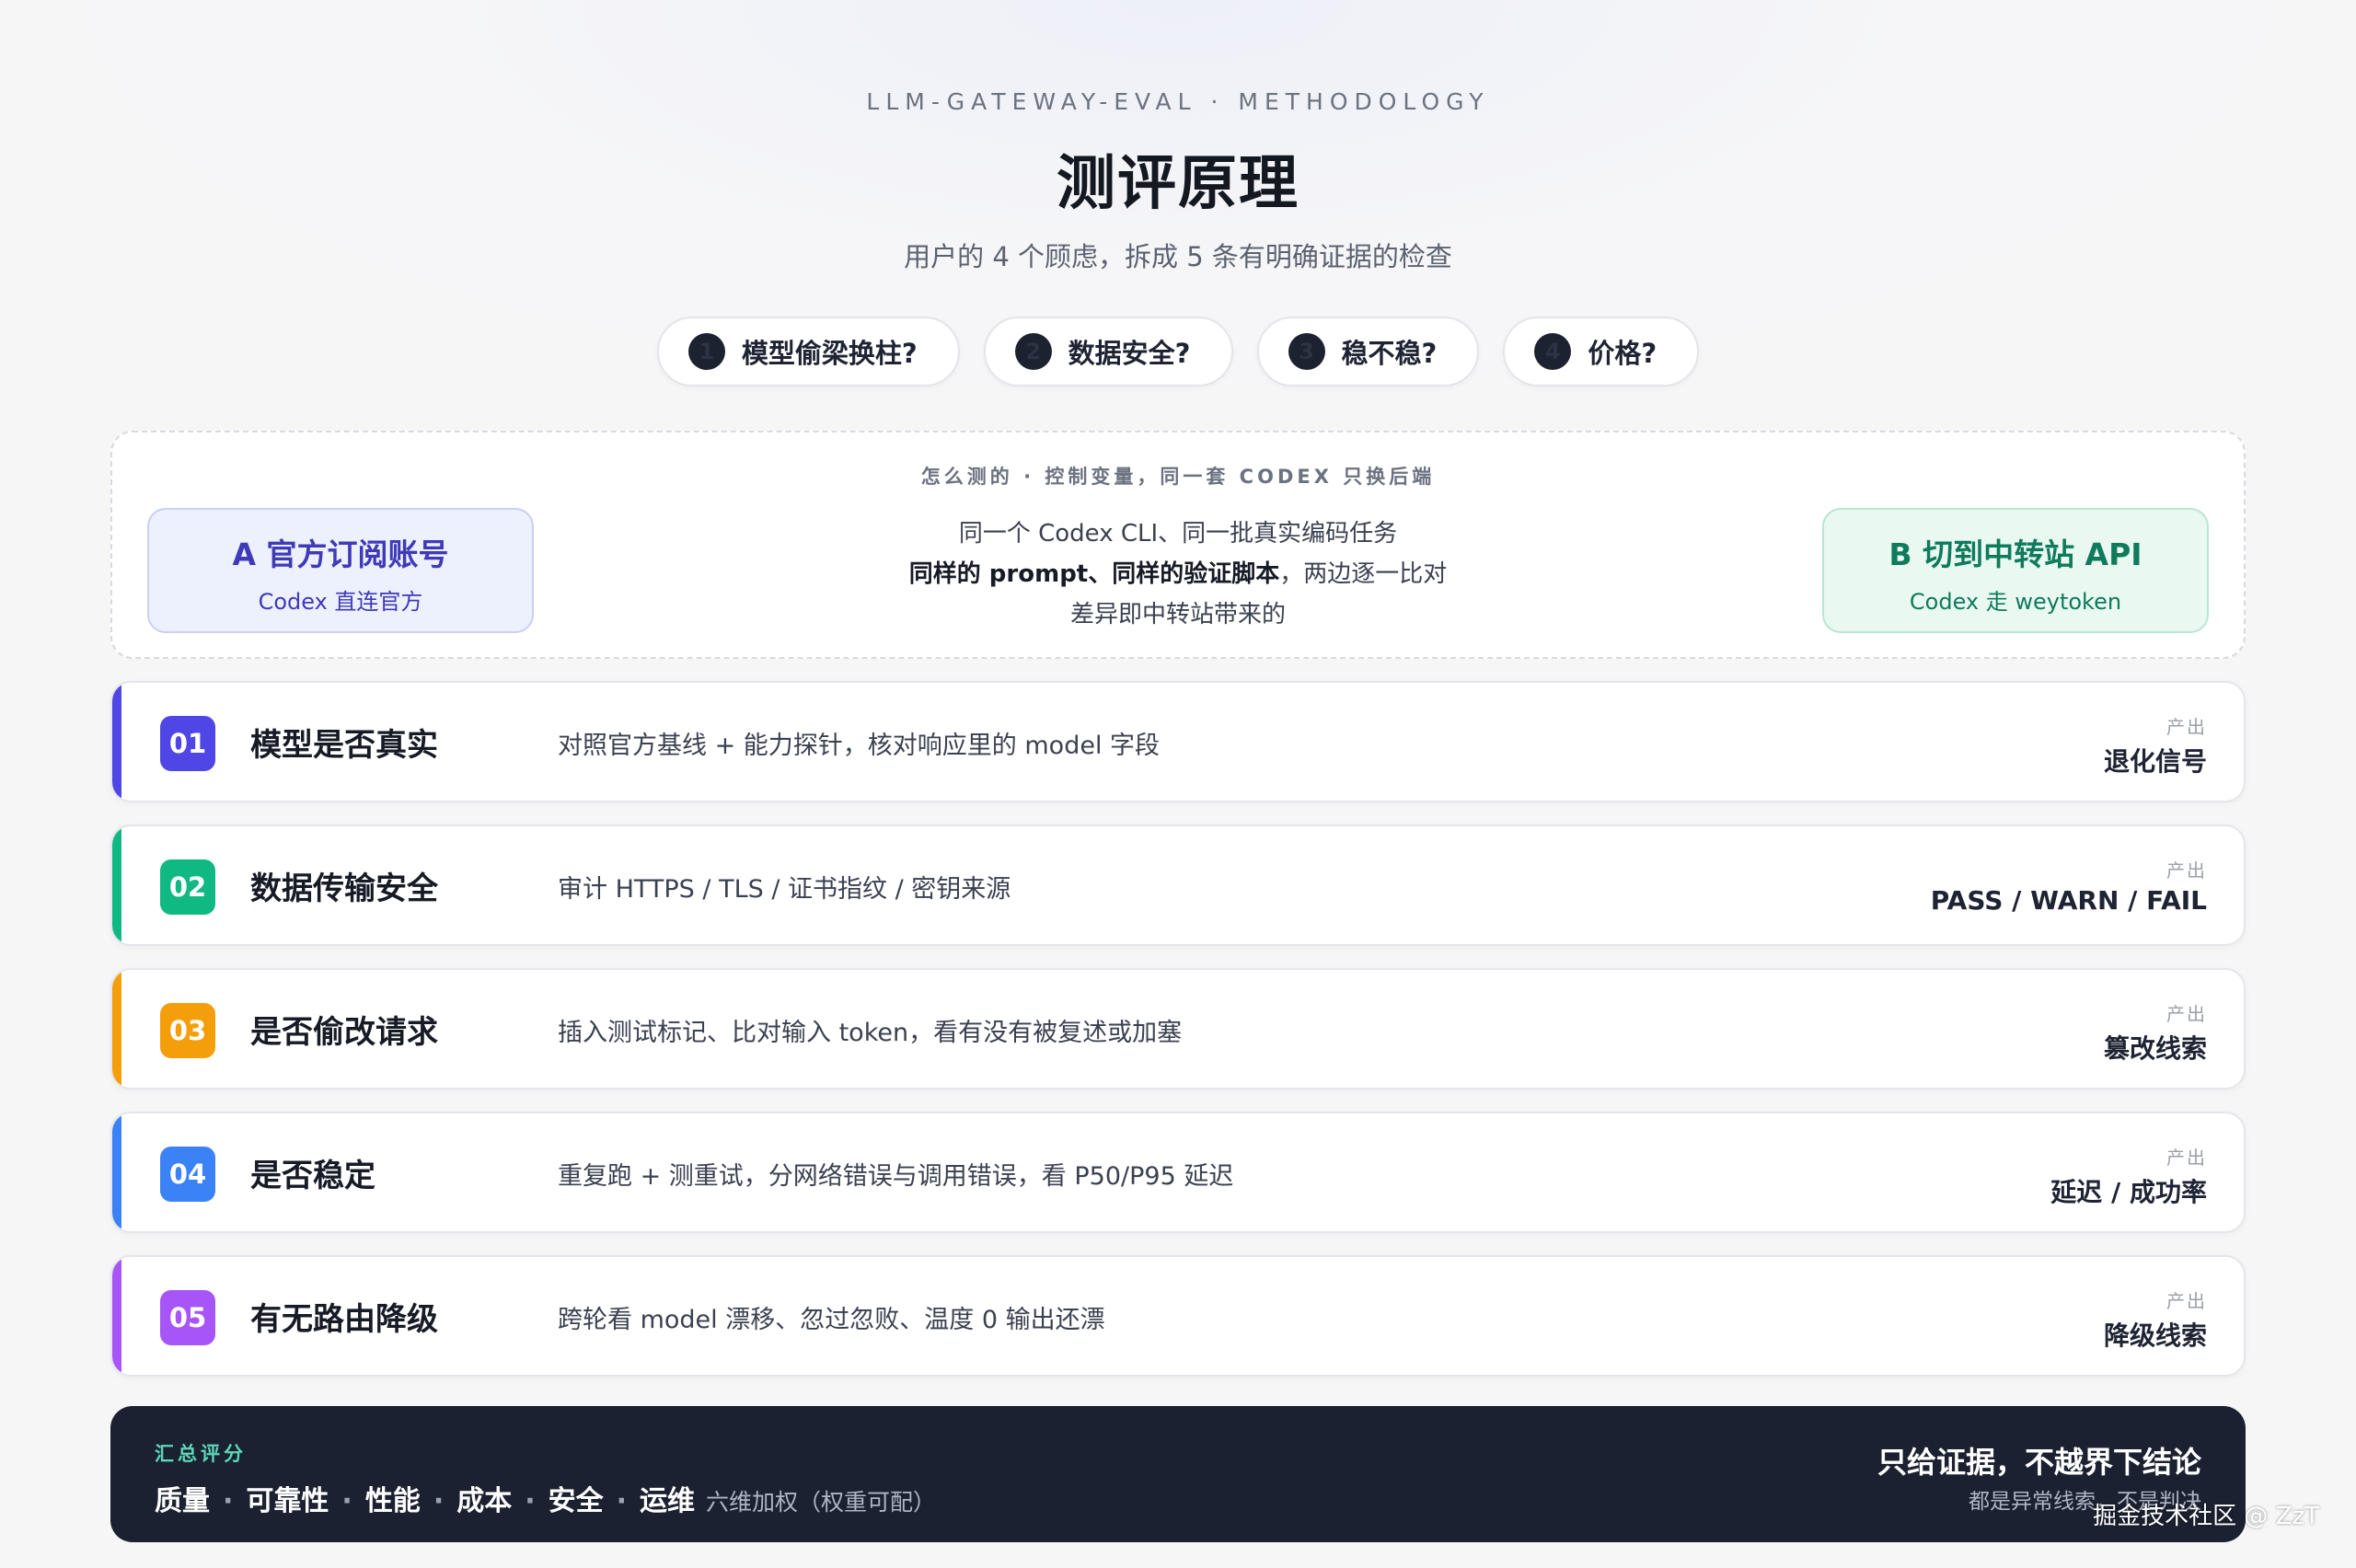 The image size is (2356, 1568). I want to click on concern-pills: 1 模型偷梁换柱? 2 数据安全? 3 稳不稳? 4 价格?, so click(1178, 351).